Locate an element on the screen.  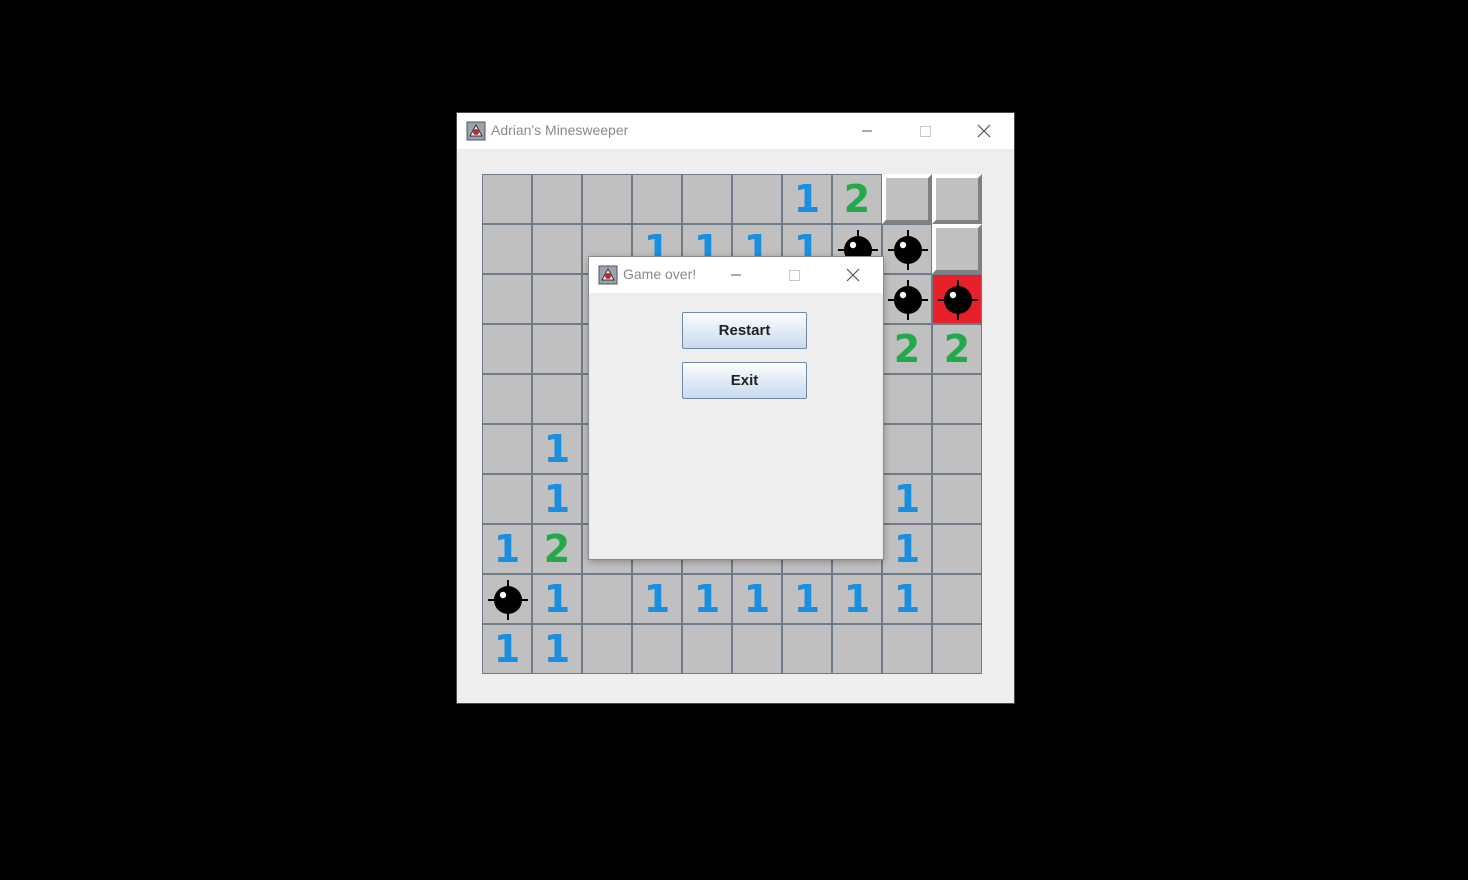
exit-button: Exit is located at coordinates (744, 380).